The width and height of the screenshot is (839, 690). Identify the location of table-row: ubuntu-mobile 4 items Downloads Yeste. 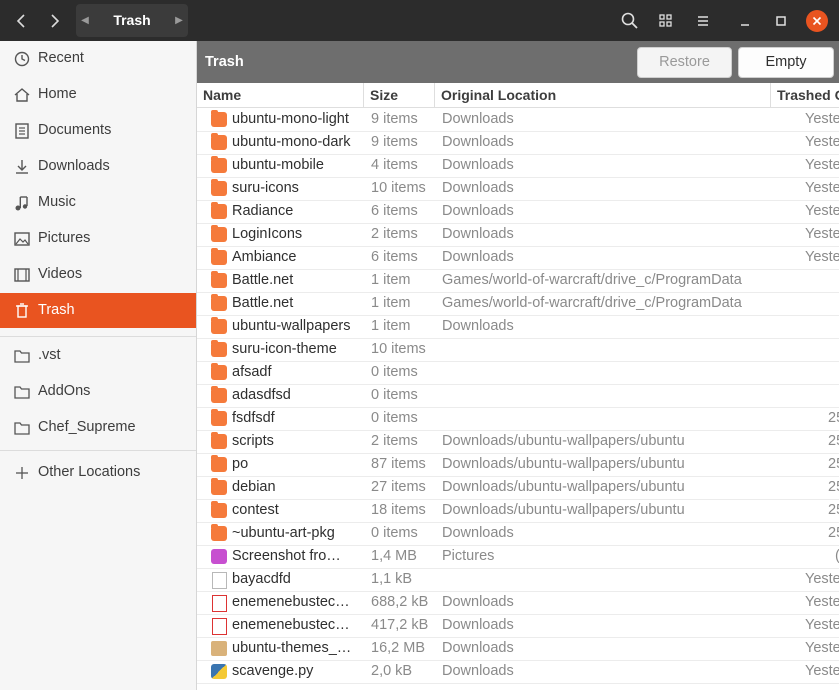
(518, 166).